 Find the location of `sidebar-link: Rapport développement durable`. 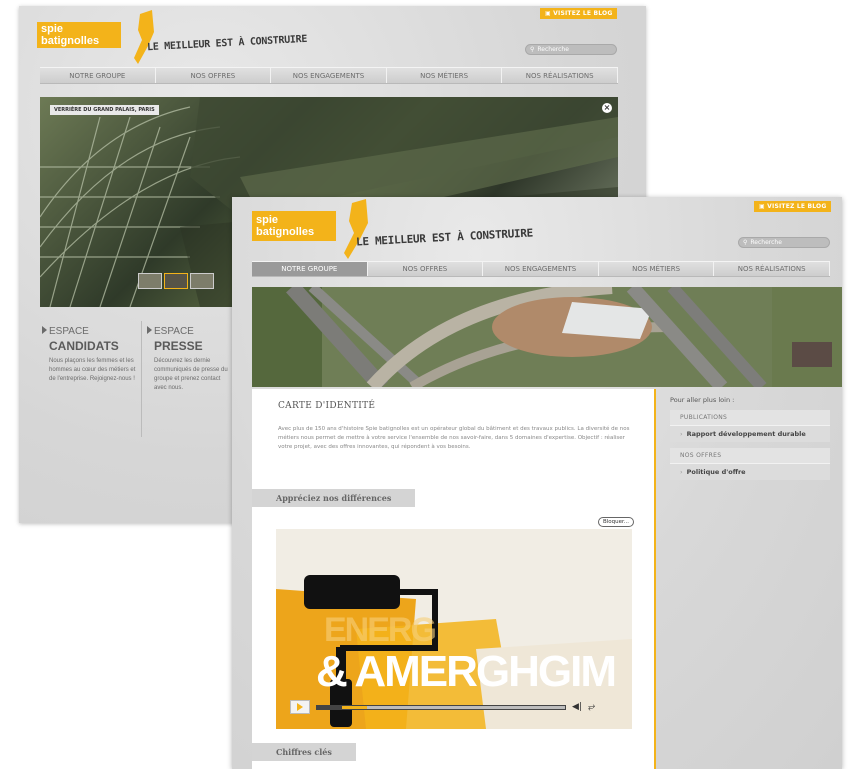

sidebar-link: Rapport développement durable is located at coordinates (750, 434).